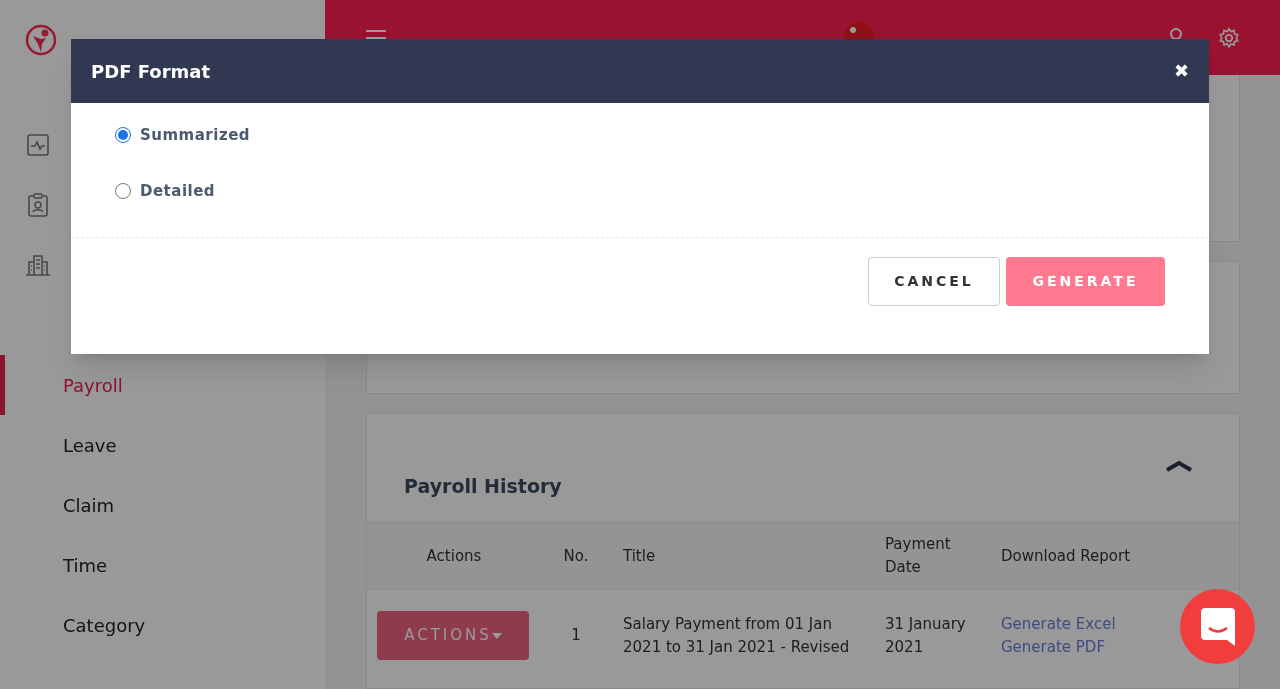 The image size is (1280, 689). I want to click on sidebar-item: Time, so click(85, 565).